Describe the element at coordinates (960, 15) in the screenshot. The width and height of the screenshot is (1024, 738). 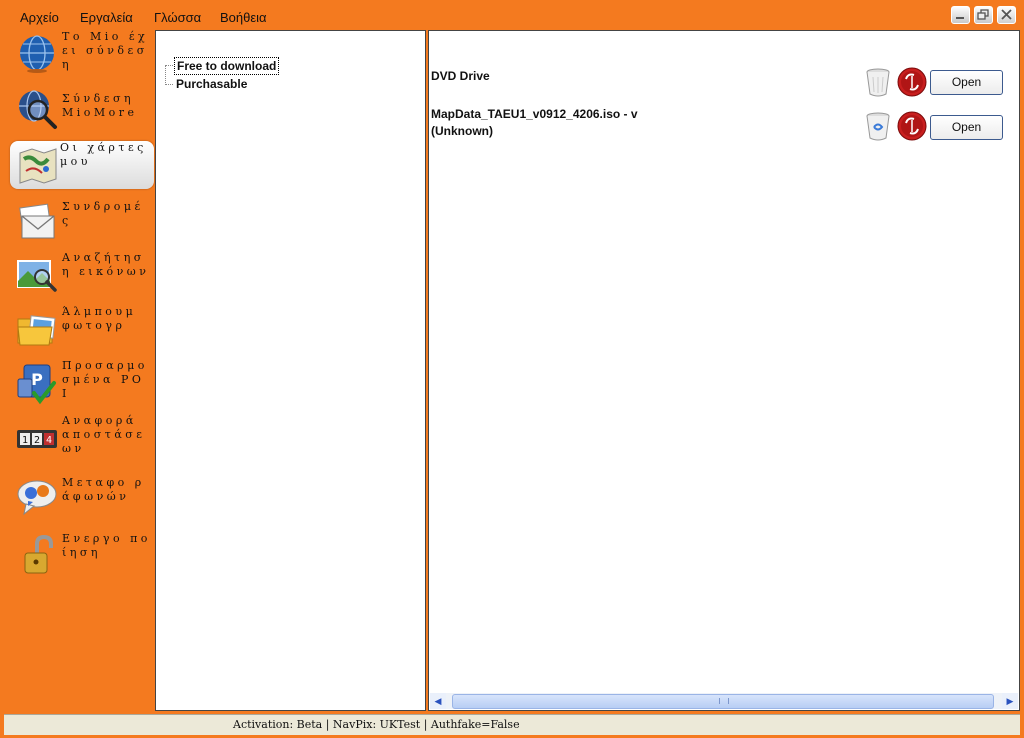
I see `minimize-button` at that location.